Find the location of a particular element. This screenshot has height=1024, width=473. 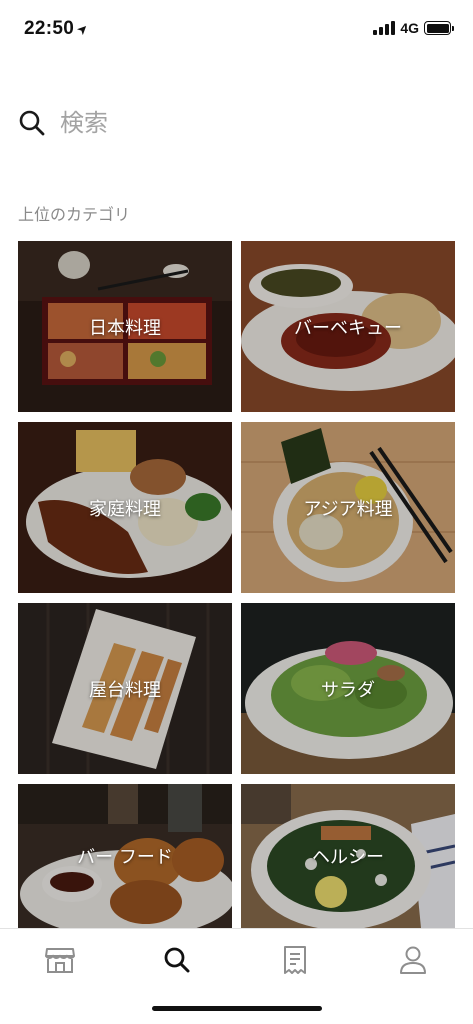

network-type: 4G is located at coordinates (409, 28).